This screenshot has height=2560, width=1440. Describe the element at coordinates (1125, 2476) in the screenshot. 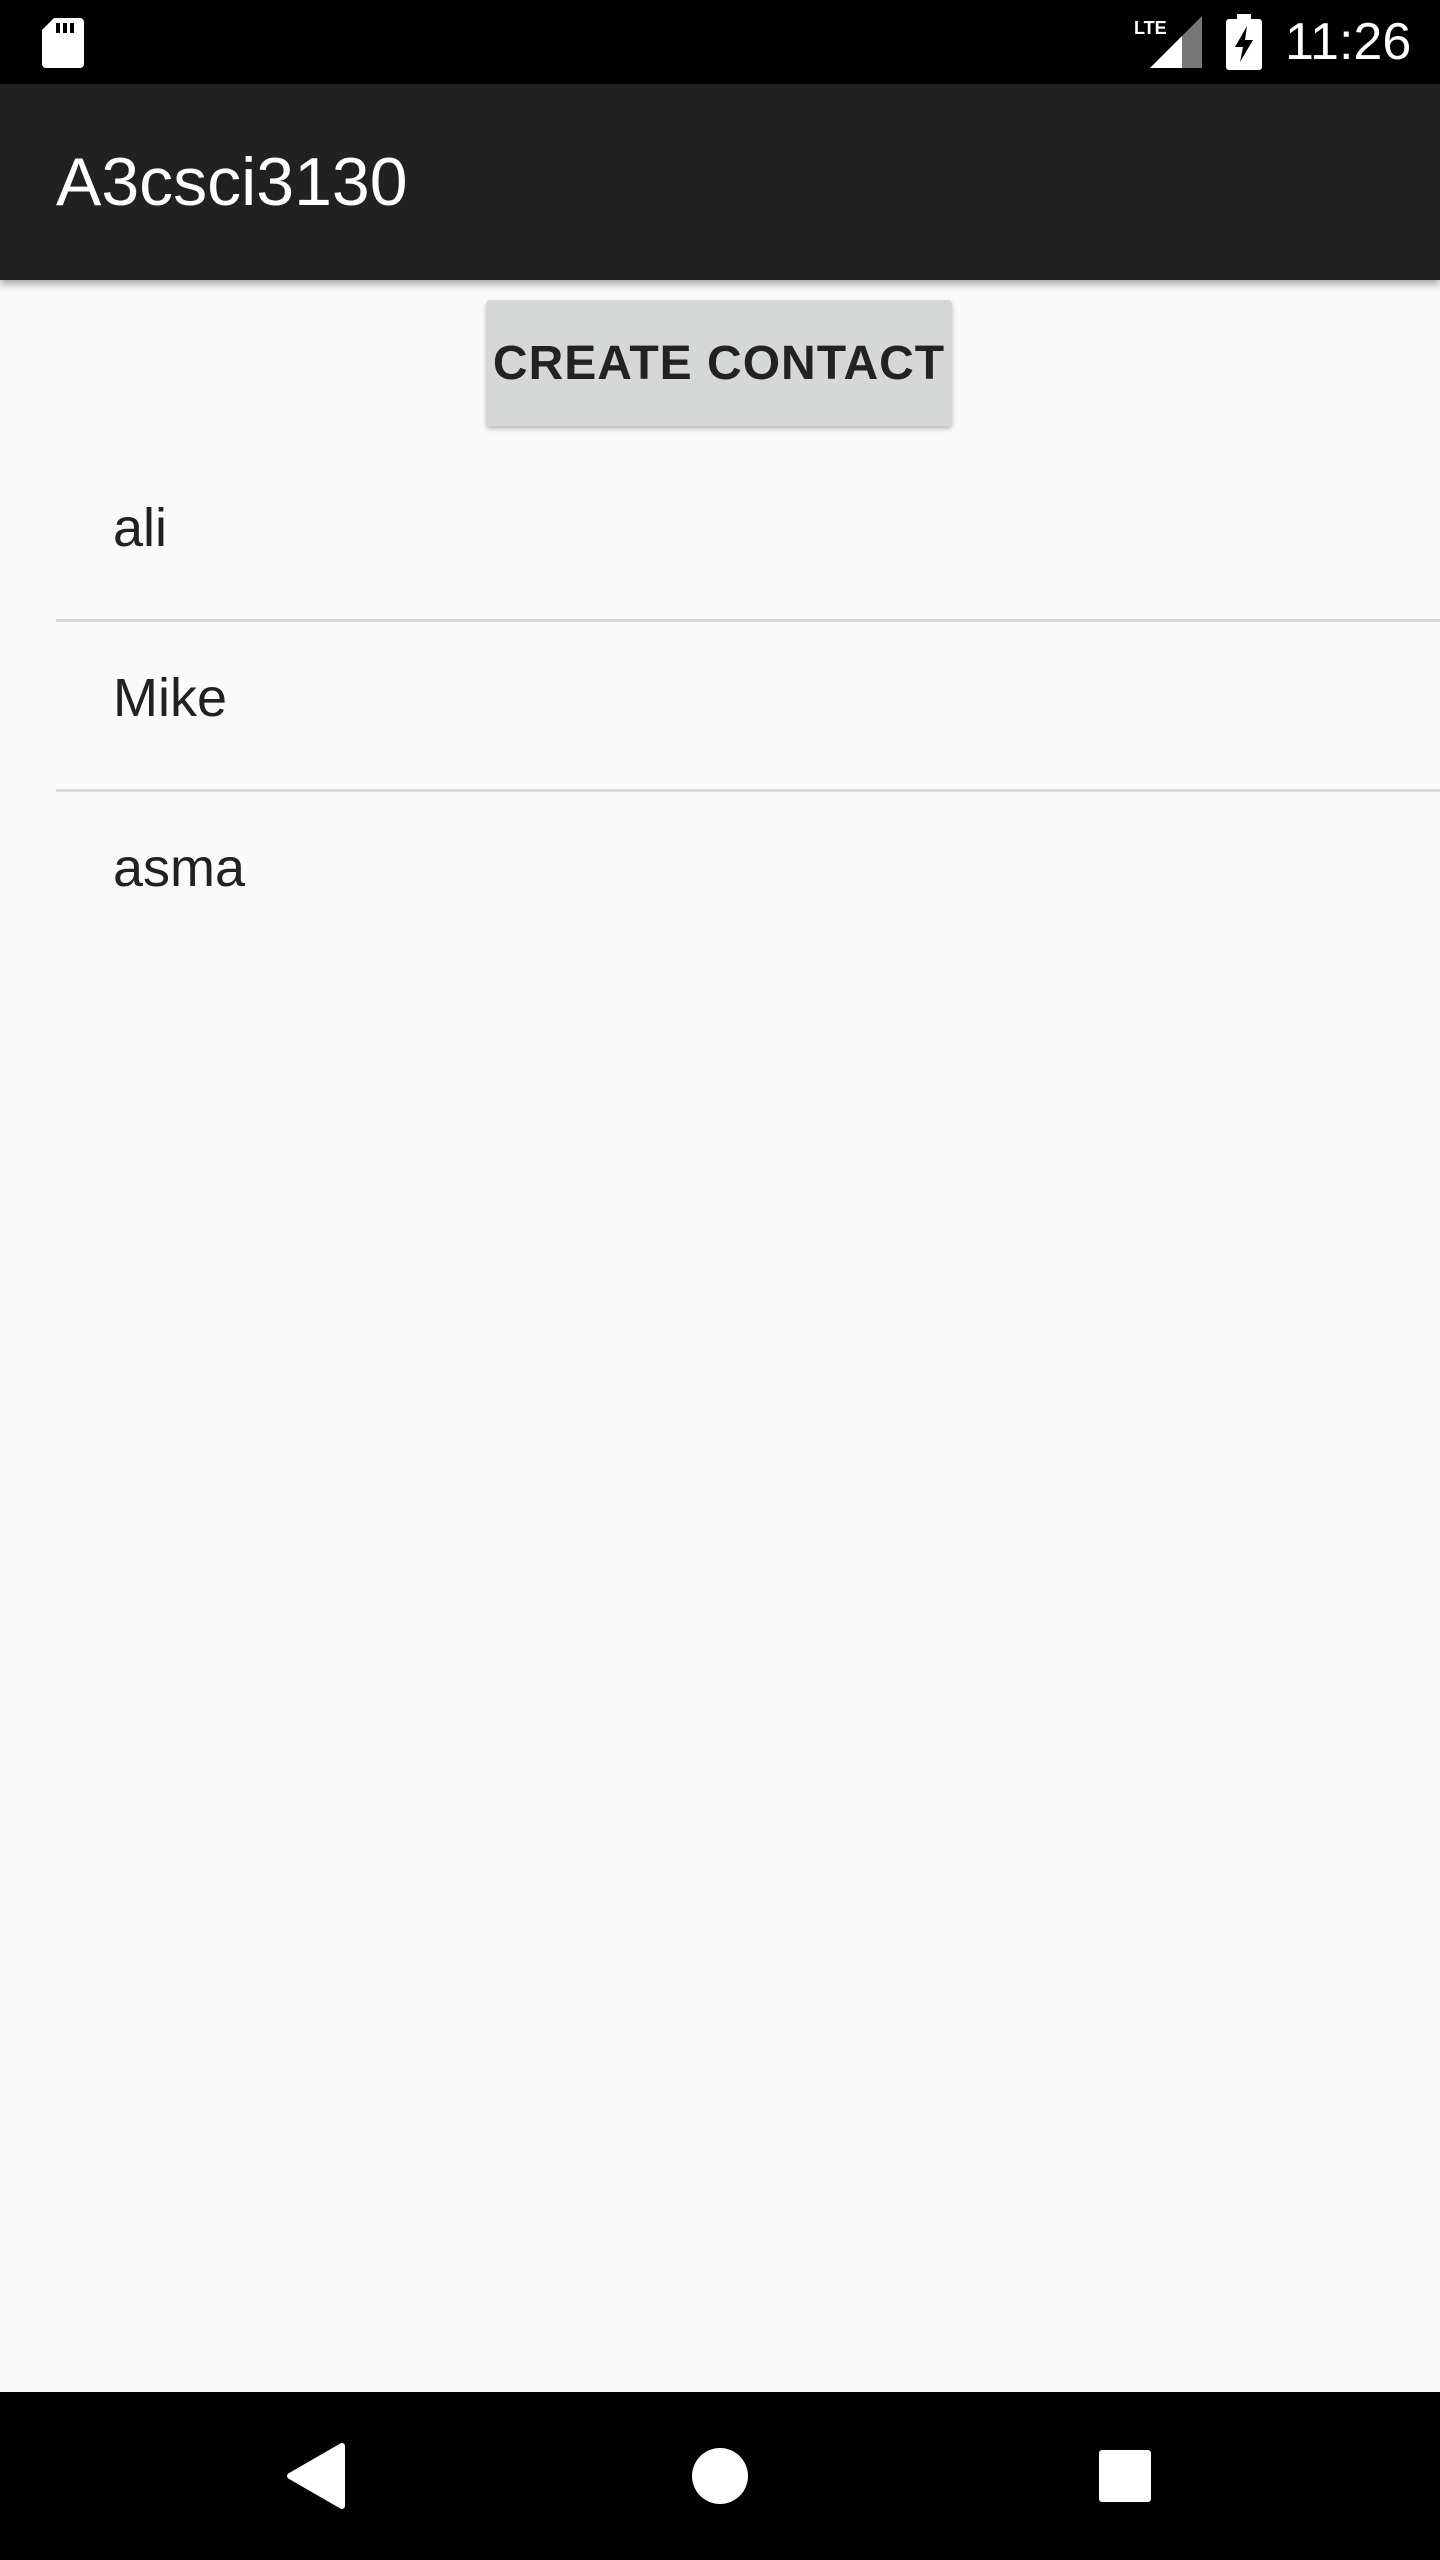

I see `recents-icon` at that location.